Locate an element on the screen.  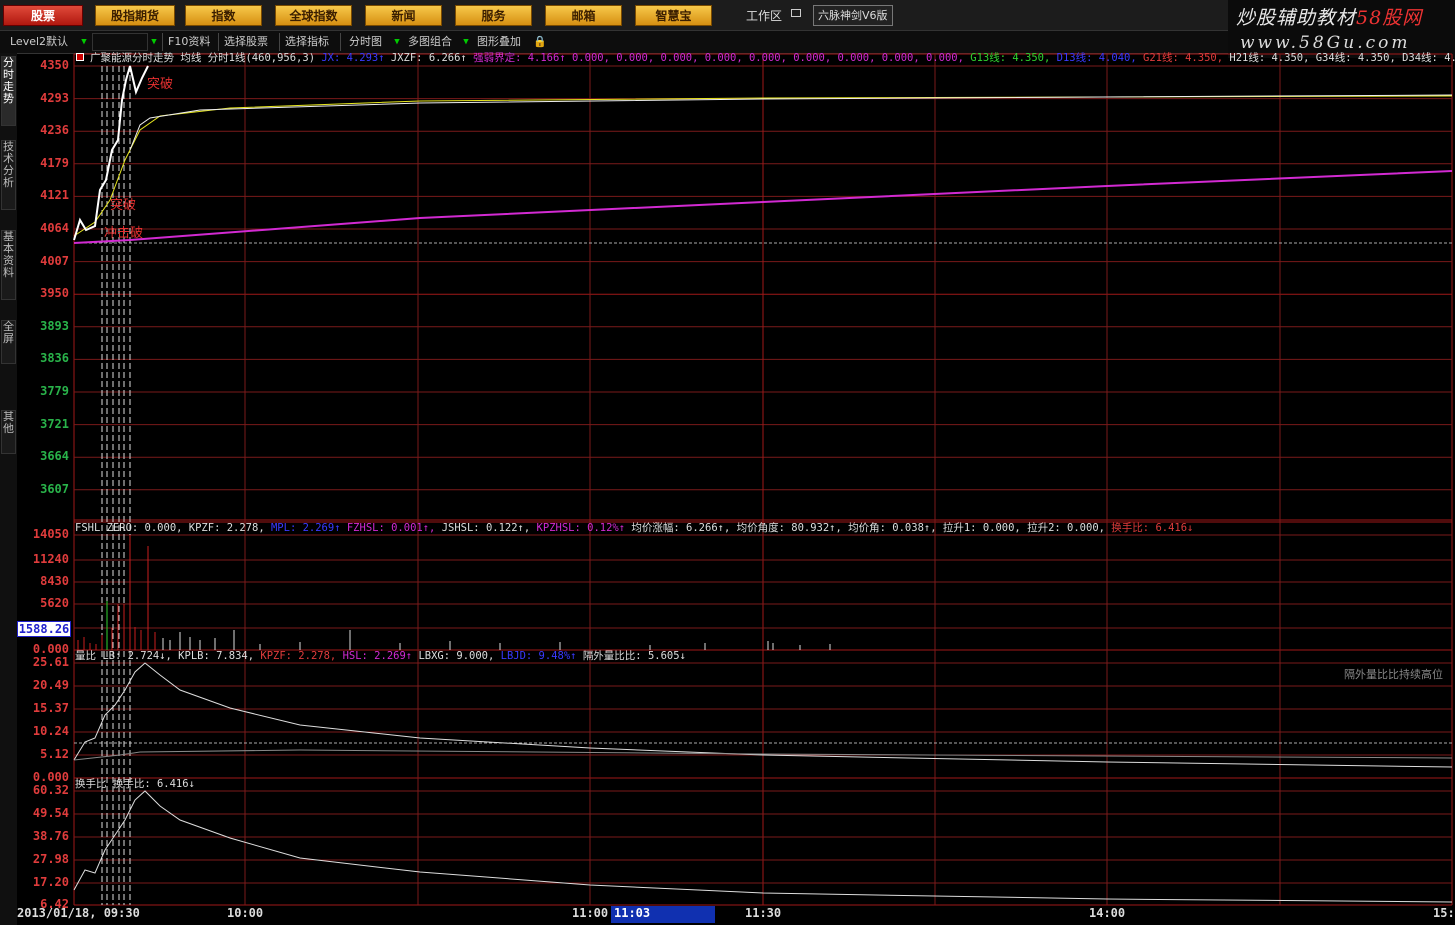
cursor-time: 11:03 is located at coordinates (632, 913).